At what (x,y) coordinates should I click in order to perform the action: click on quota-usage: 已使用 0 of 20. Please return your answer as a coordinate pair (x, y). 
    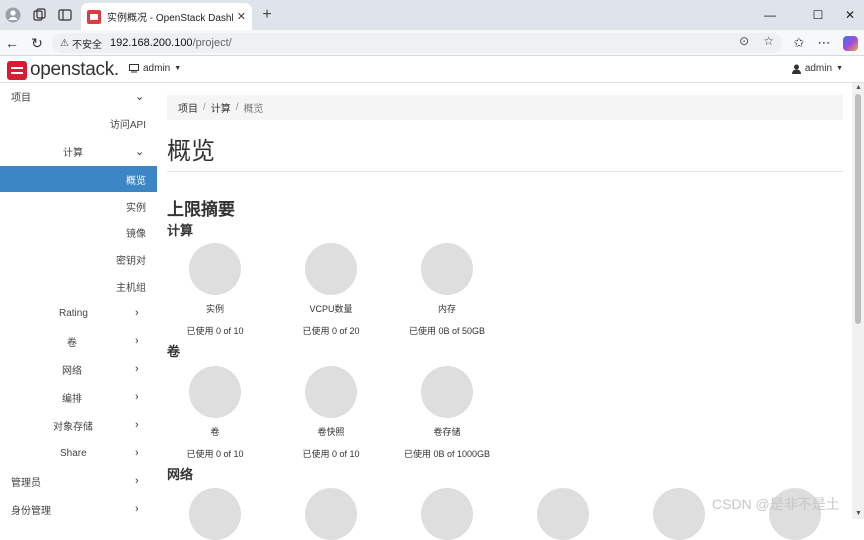
    Looking at the image, I should click on (331, 331).